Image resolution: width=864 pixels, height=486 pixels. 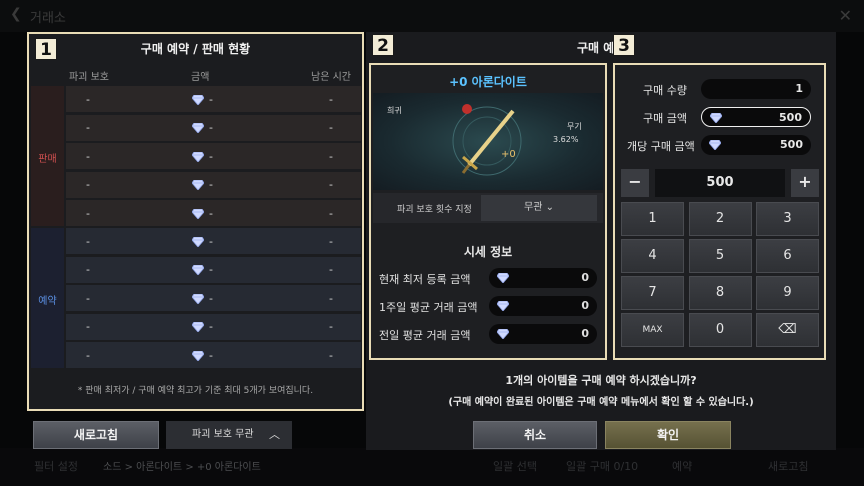 I want to click on key-3: 3, so click(x=787, y=219).